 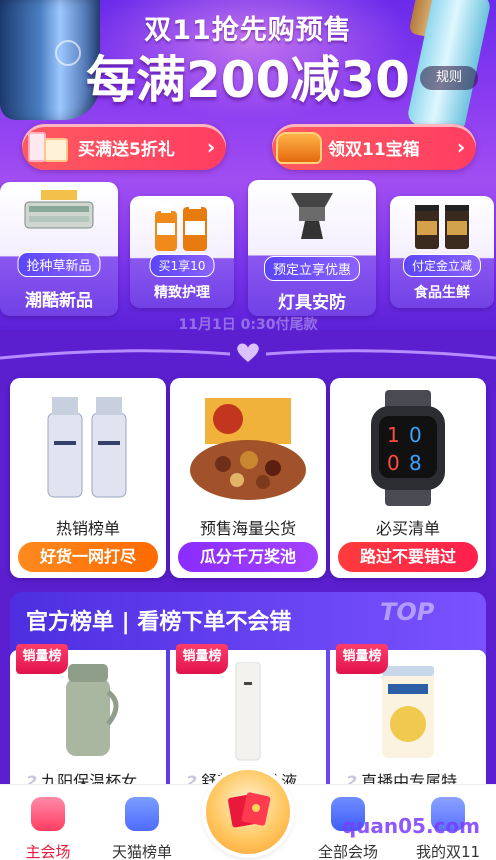 I want to click on red-envelope-icon, so click(x=249, y=810).